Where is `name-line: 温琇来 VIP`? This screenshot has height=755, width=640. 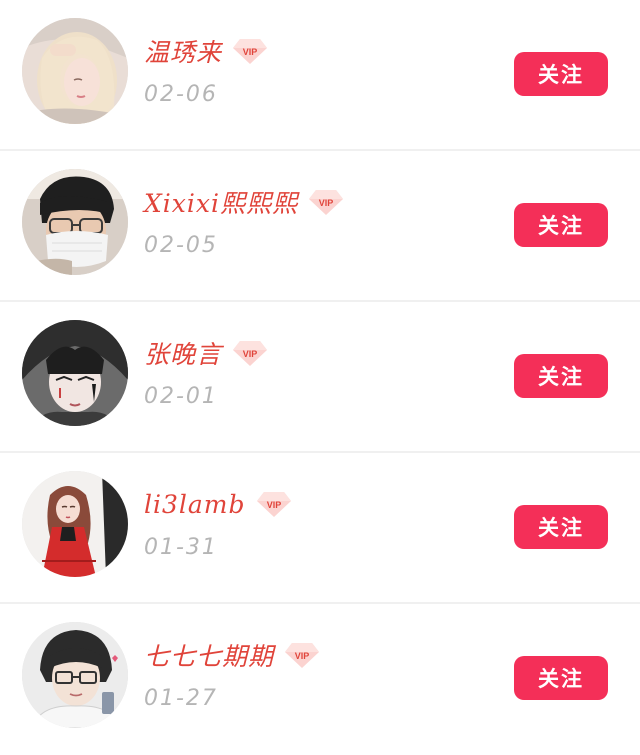
name-line: 温琇来 VIP is located at coordinates (206, 51).